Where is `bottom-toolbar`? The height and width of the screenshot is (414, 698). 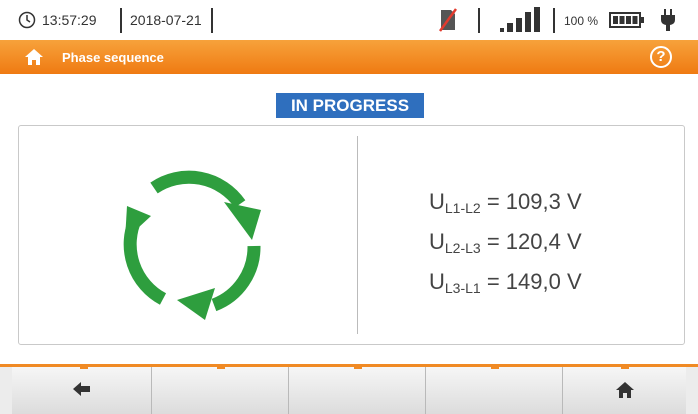
bottom-toolbar is located at coordinates (349, 389).